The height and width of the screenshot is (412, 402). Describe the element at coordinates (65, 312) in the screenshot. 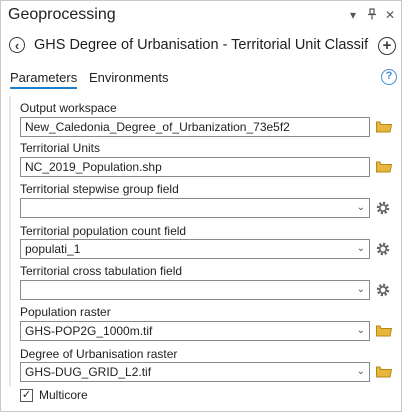

I see `pop-raster-label: Population raster` at that location.